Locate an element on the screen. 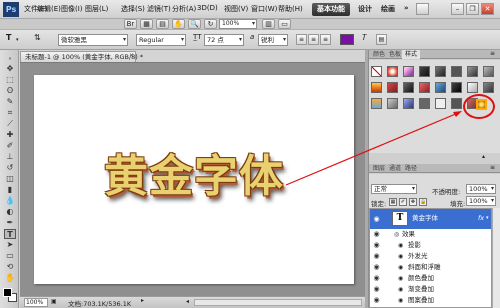  panel-collapse-icon: ▴ is located at coordinates (483, 156).